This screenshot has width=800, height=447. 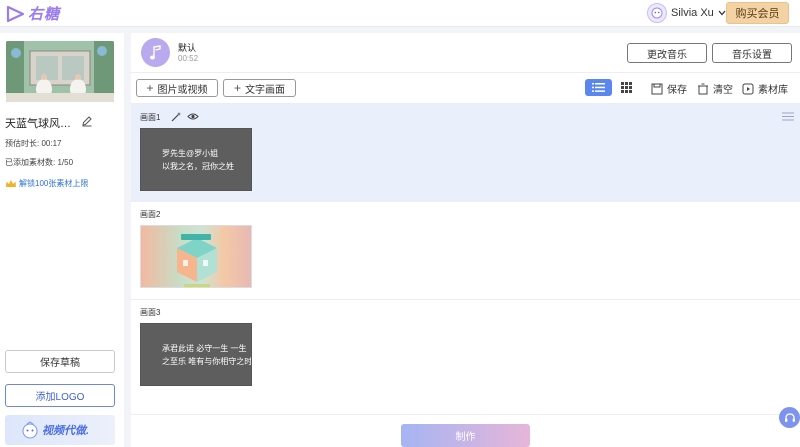 I want to click on materials-count: 已添加素材数: 1/50, so click(x=39, y=162).